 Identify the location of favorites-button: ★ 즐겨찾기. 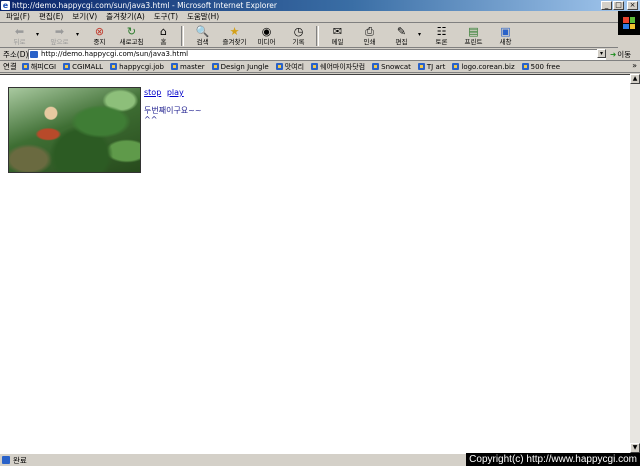
(234, 35).